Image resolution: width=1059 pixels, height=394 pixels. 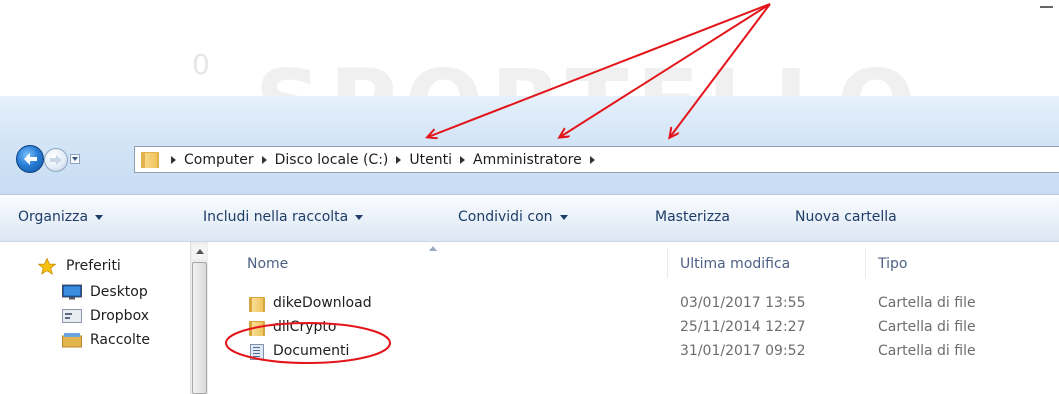 I want to click on library-icon, so click(x=72, y=340).